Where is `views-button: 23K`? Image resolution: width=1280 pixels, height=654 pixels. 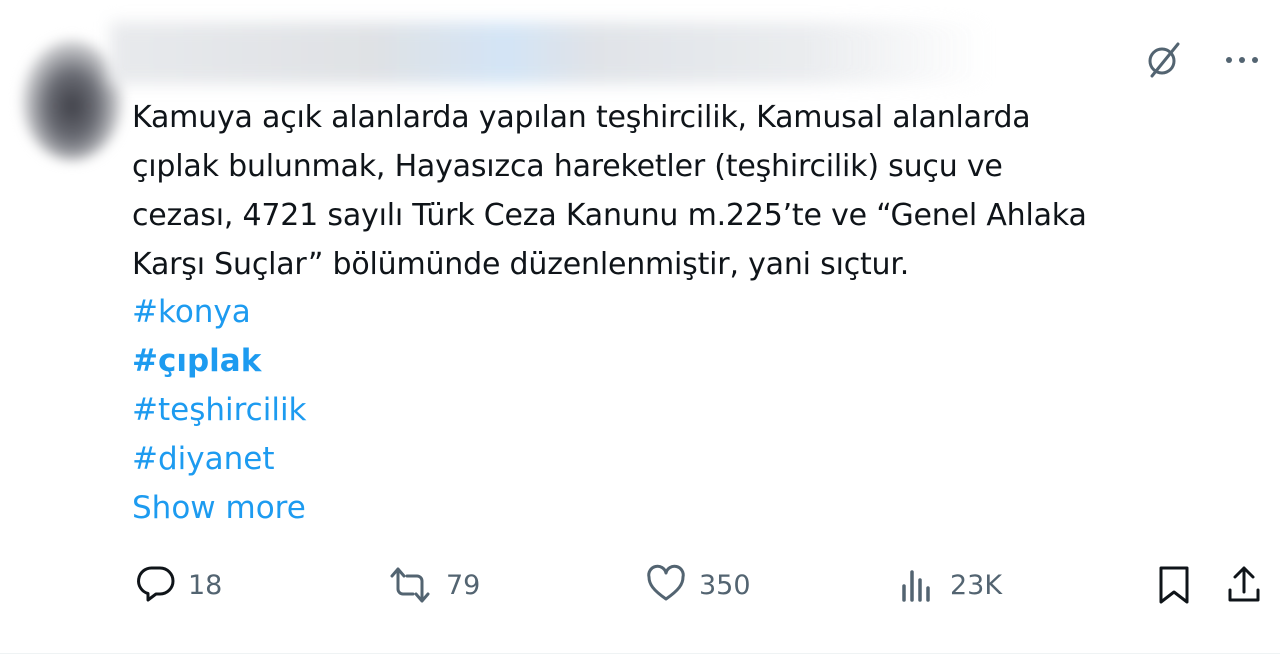
views-button: 23K is located at coordinates (950, 585).